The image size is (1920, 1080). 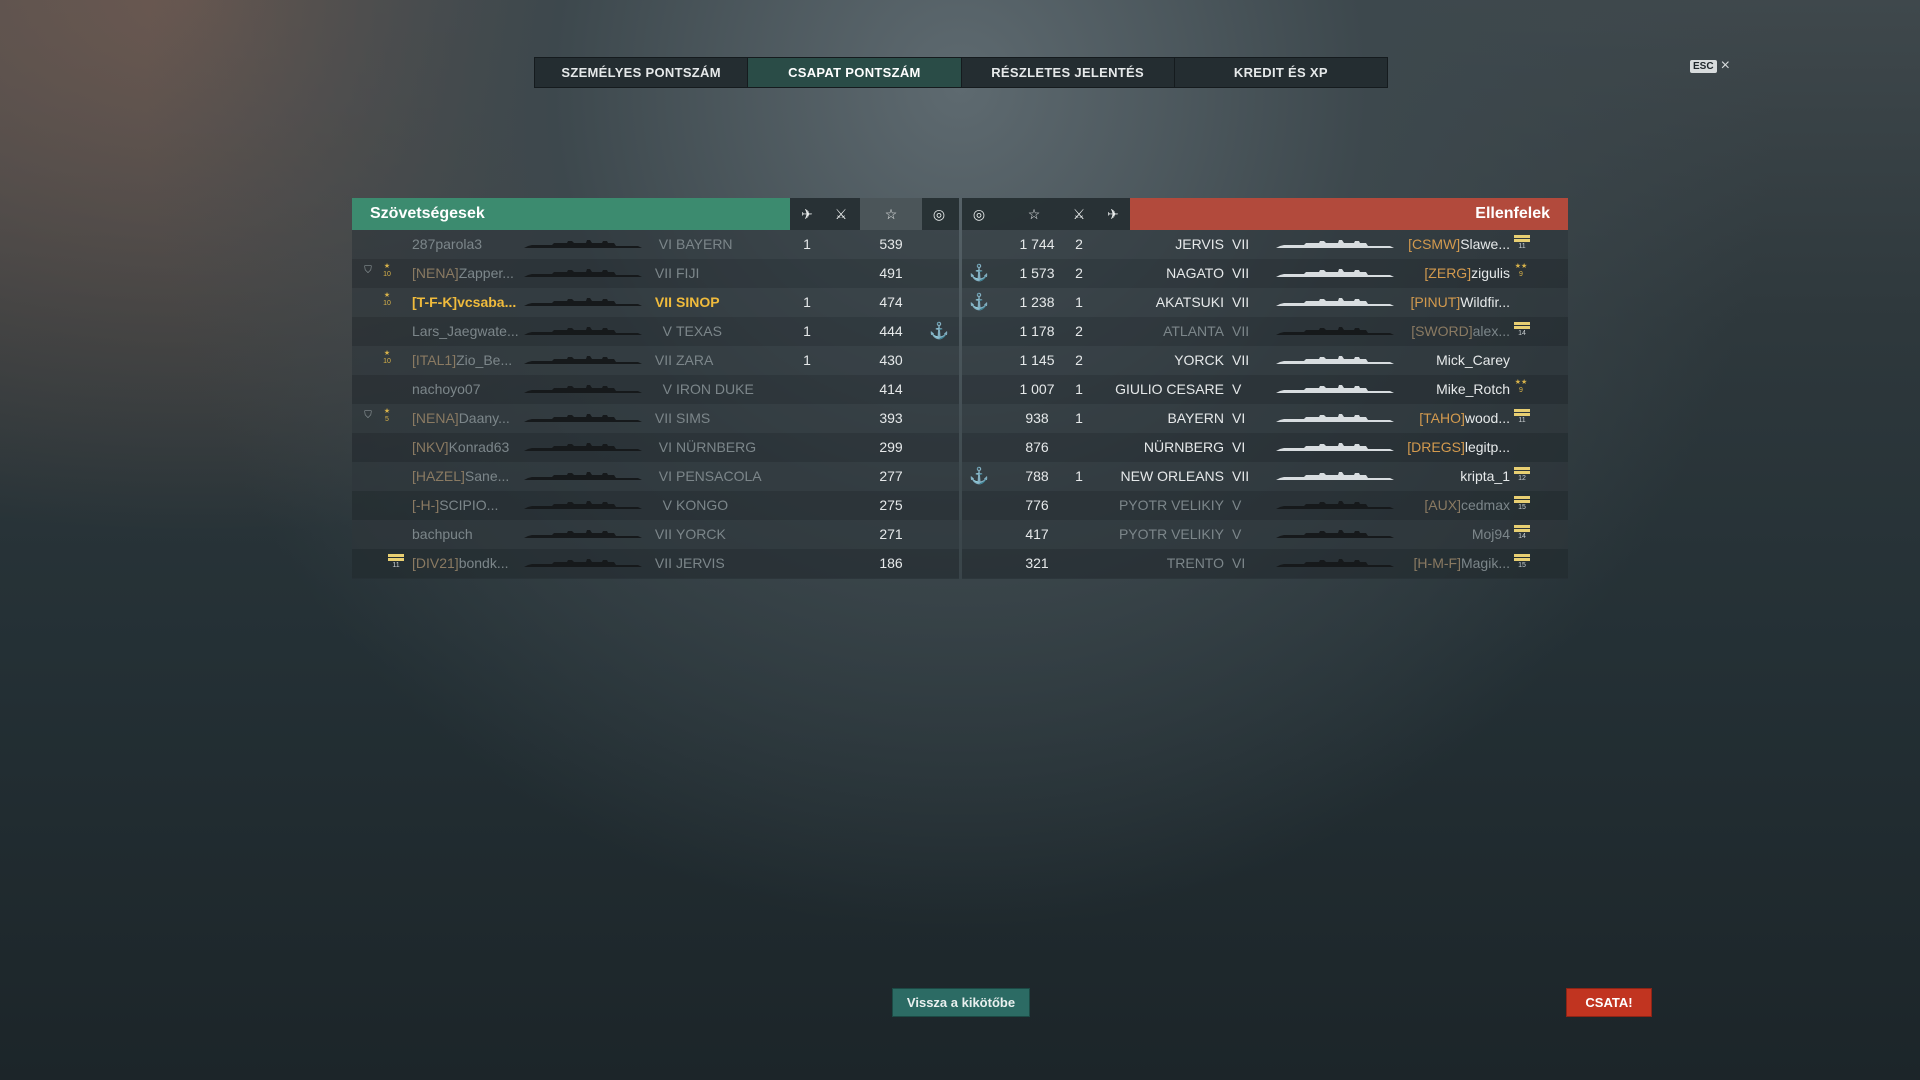 What do you see at coordinates (979, 476) in the screenshot?
I see `anchor-icon: ⚓` at bounding box center [979, 476].